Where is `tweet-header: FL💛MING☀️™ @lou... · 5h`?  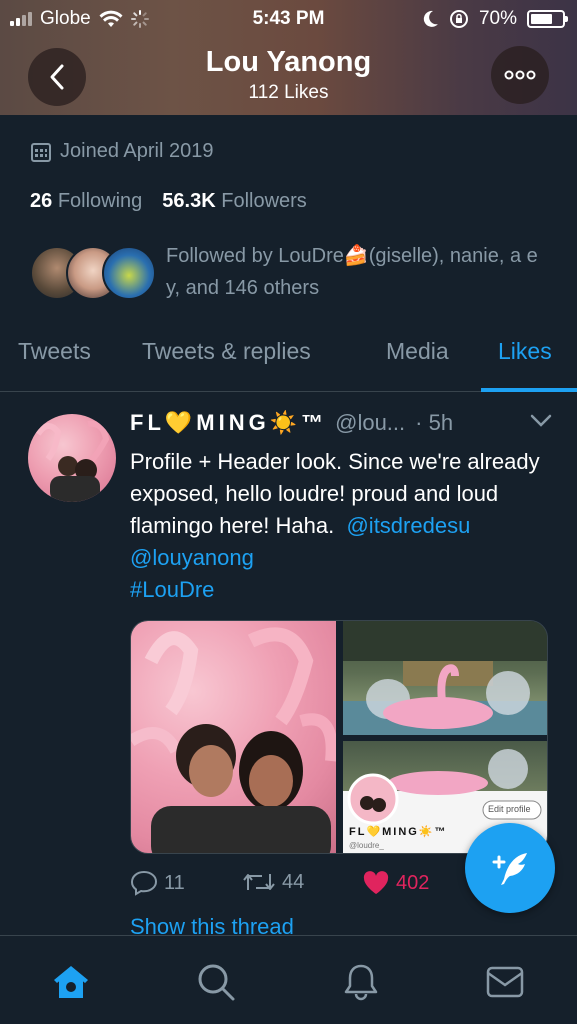
tweet-header: FL💛MING☀️™ @lou... · 5h is located at coordinates (341, 423).